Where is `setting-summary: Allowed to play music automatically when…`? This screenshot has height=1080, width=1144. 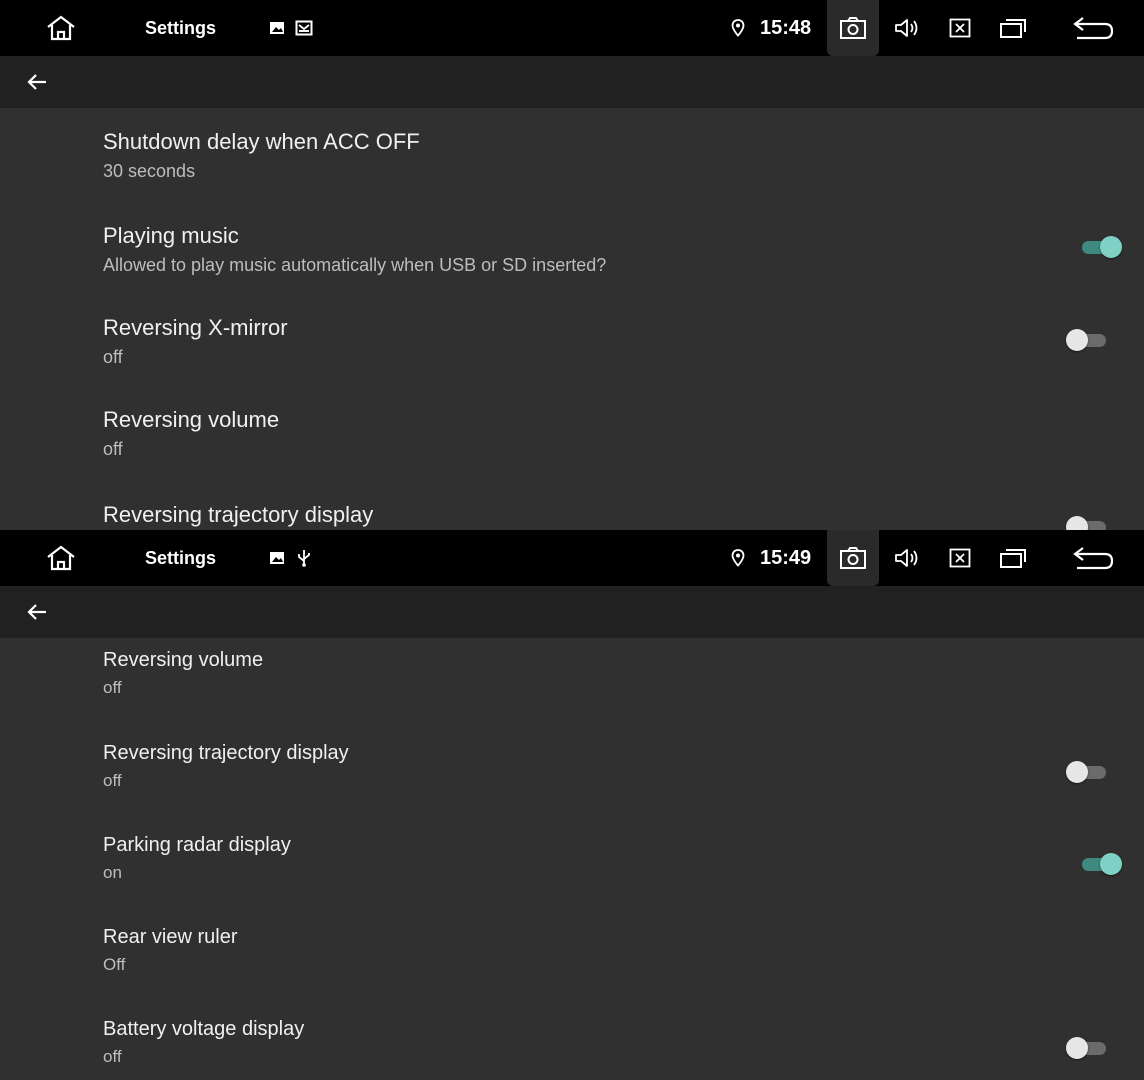 setting-summary: Allowed to play music automatically when… is located at coordinates (355, 265).